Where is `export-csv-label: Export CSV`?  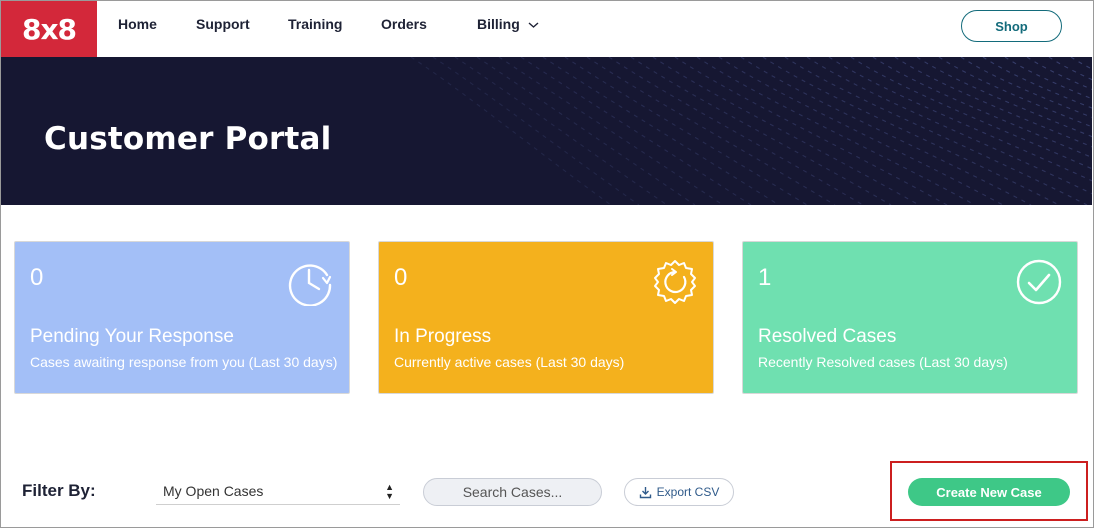
export-csv-label: Export CSV is located at coordinates (688, 492).